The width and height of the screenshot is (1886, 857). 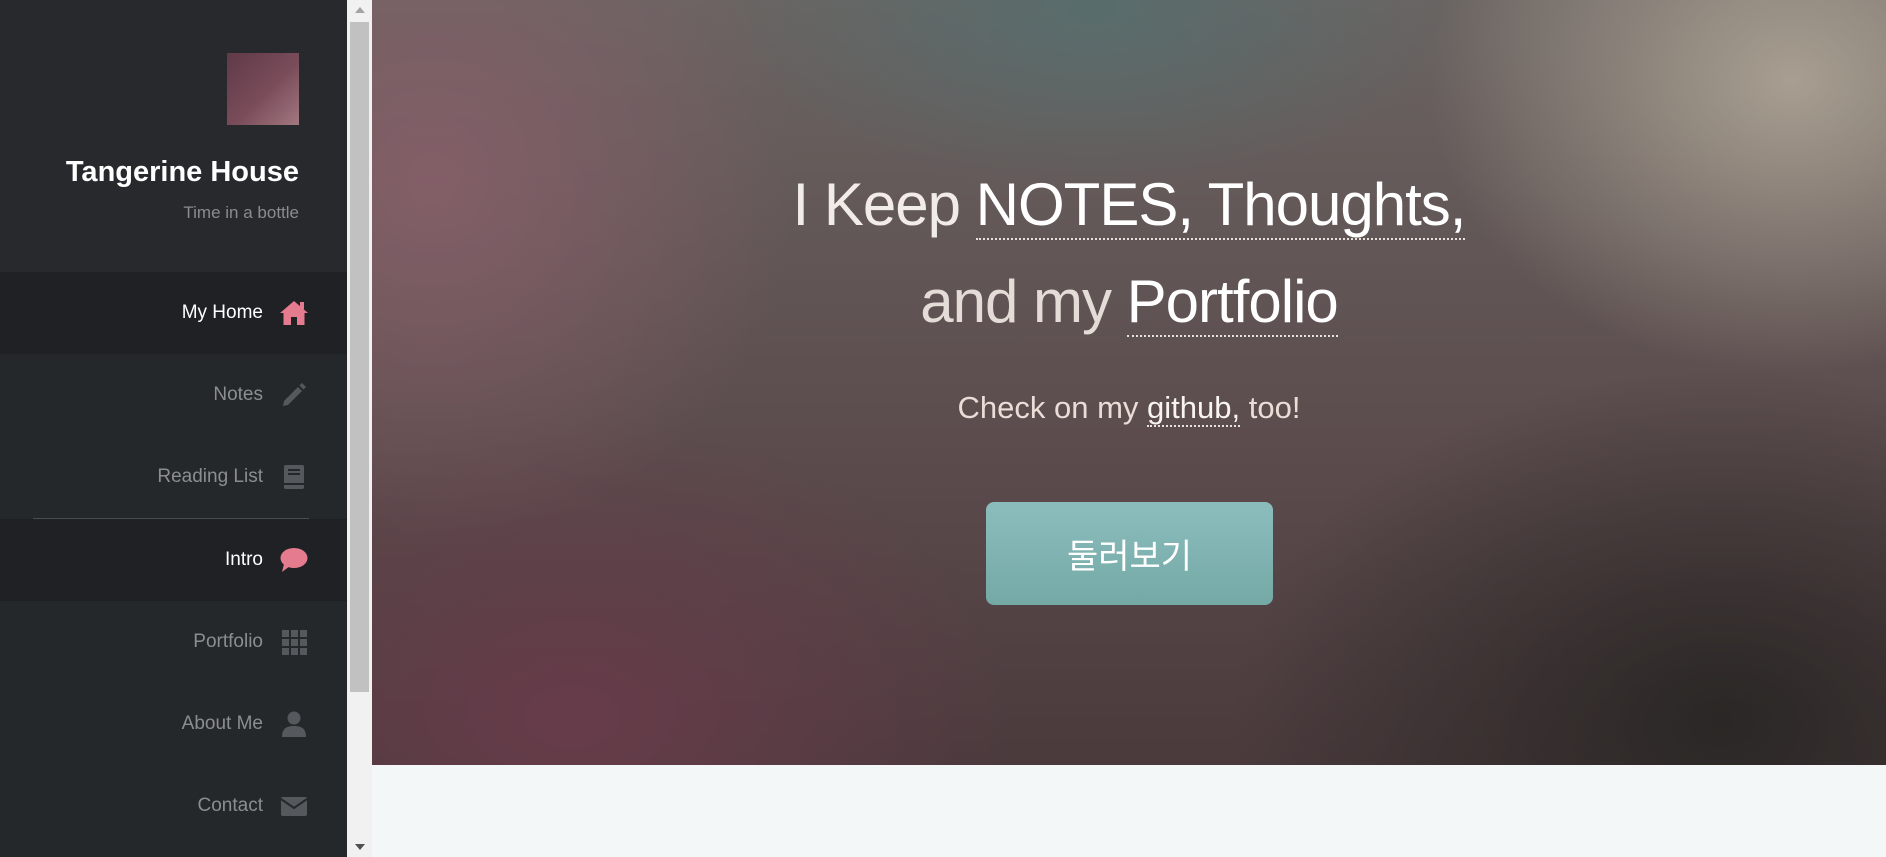 I want to click on hero-subtitle-text: too!, so click(x=1270, y=407).